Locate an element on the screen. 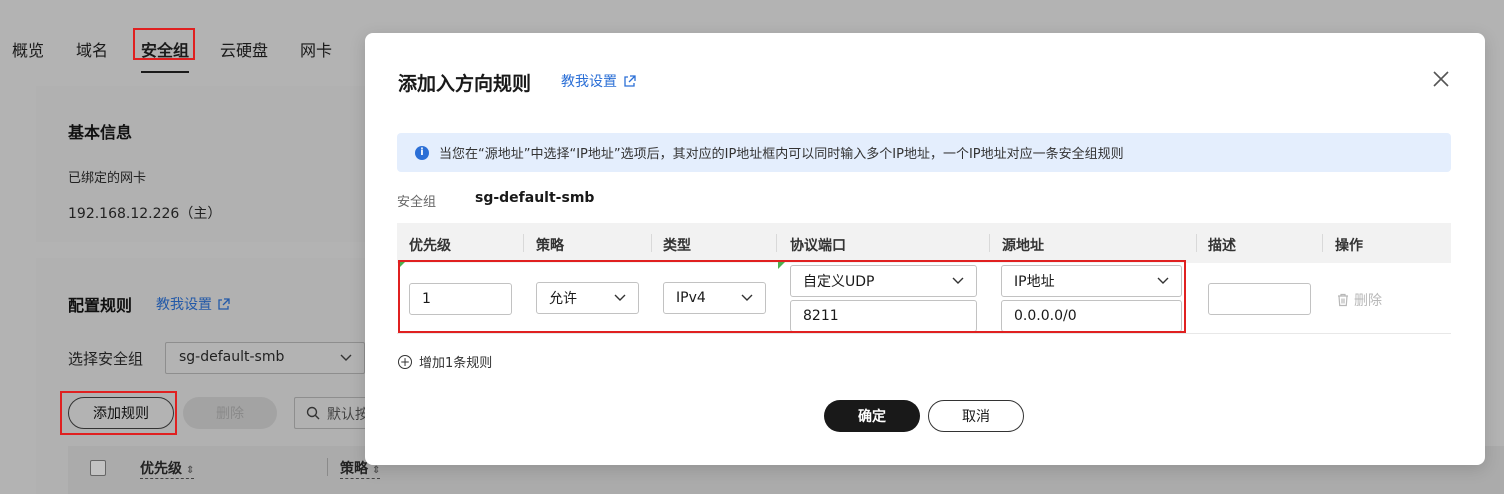  plus-circle-icon: + is located at coordinates (405, 361).